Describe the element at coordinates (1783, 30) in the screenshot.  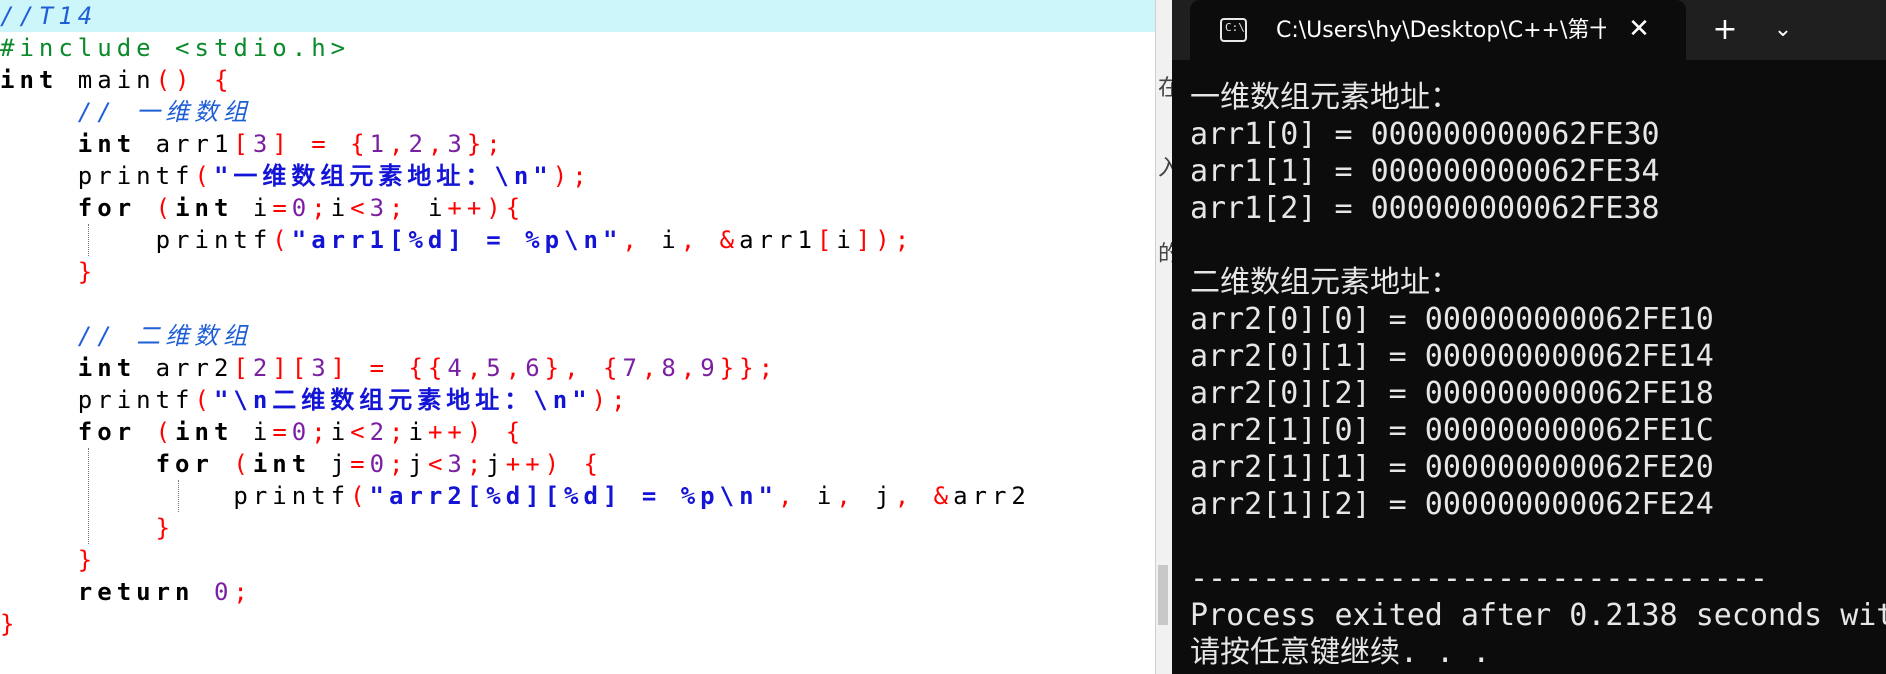
I see `chevron-down-icon: ⌄` at that location.